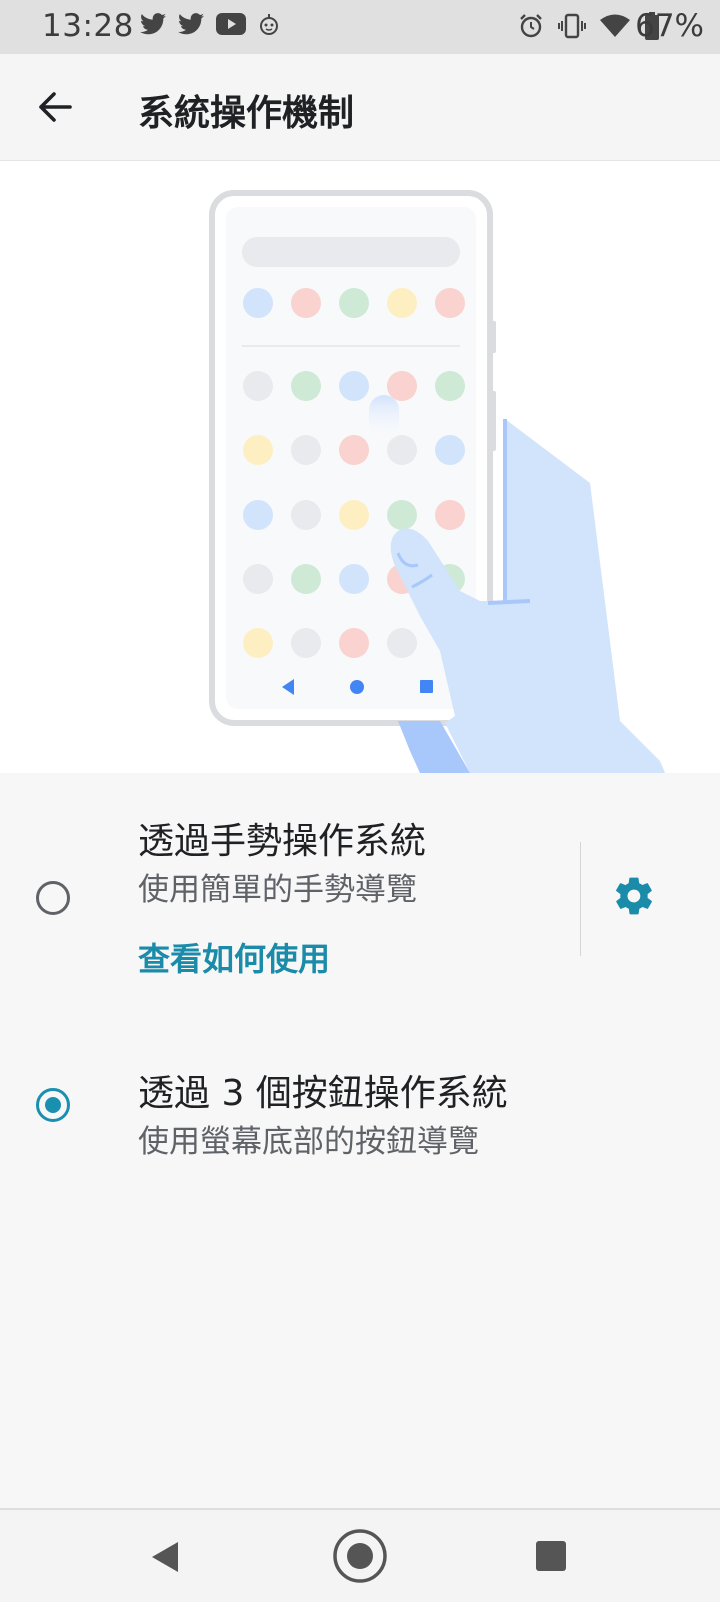 Image resolution: width=720 pixels, height=1602 pixels. Describe the element at coordinates (615, 25) in the screenshot. I see `wifi-icon` at that location.